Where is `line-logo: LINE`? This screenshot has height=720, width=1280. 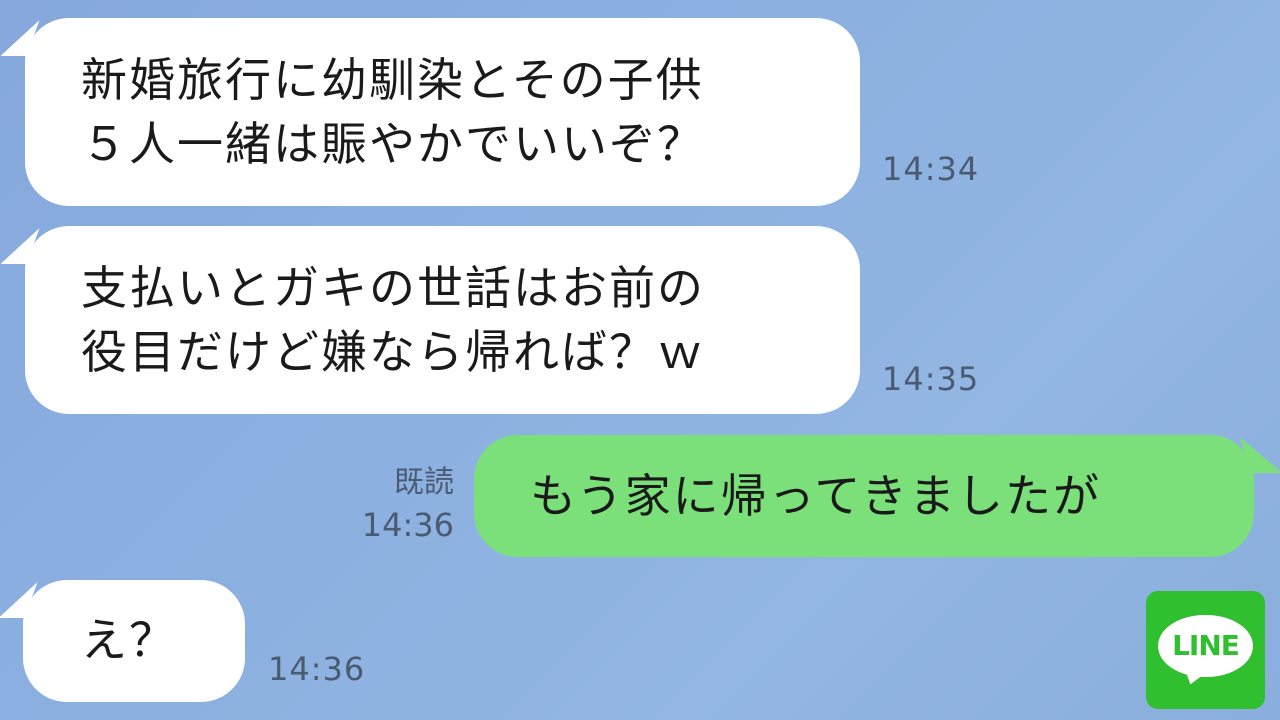
line-logo: LINE is located at coordinates (1205, 650).